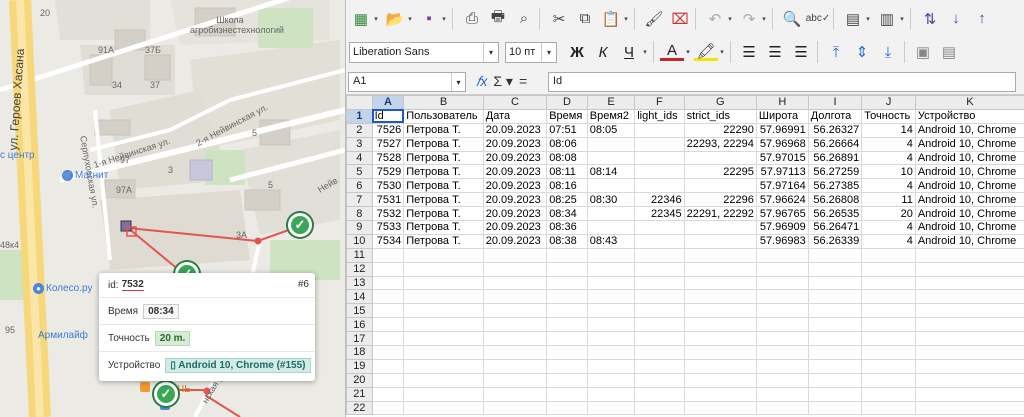 This screenshot has height=417, width=1024. What do you see at coordinates (603, 52) in the screenshot?
I see `italic-button: К` at bounding box center [603, 52].